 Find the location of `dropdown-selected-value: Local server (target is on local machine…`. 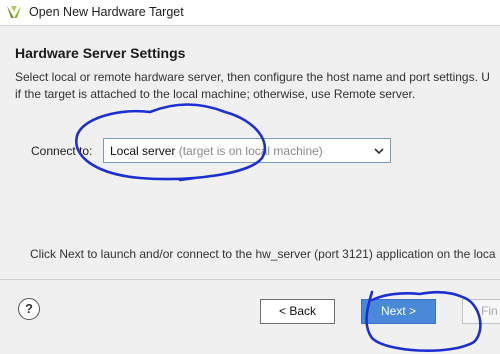

dropdown-selected-value: Local server (target is on local machine… is located at coordinates (216, 151).